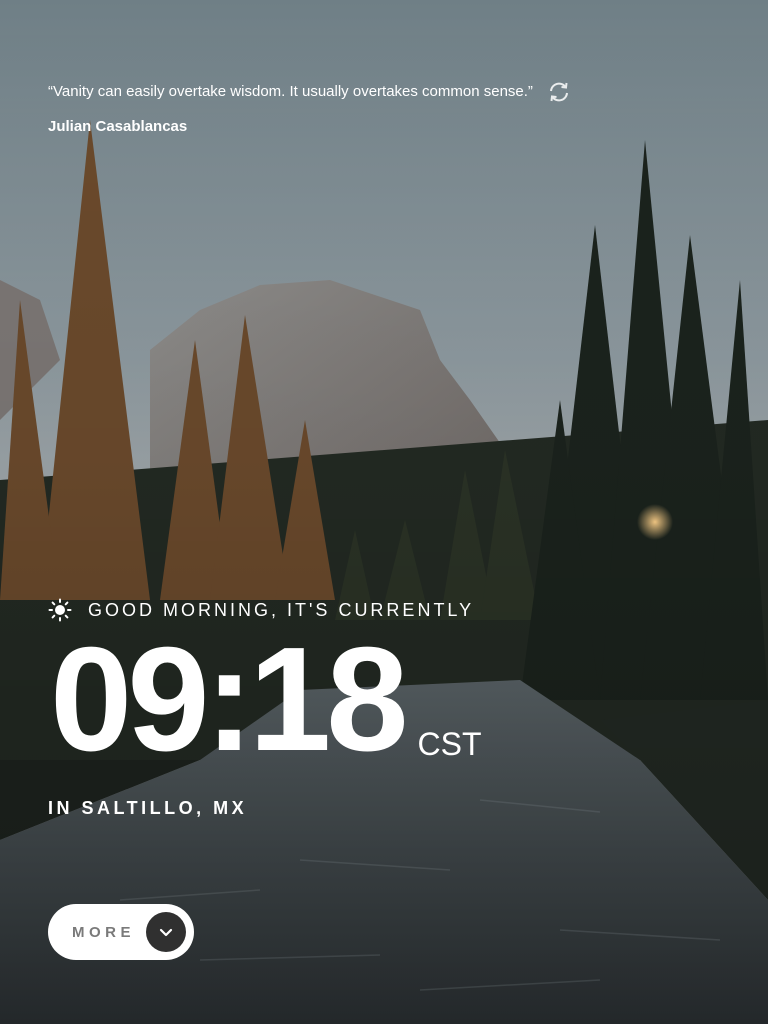 The height and width of the screenshot is (1024, 768). Describe the element at coordinates (559, 92) in the screenshot. I see `refresh-icon` at that location.